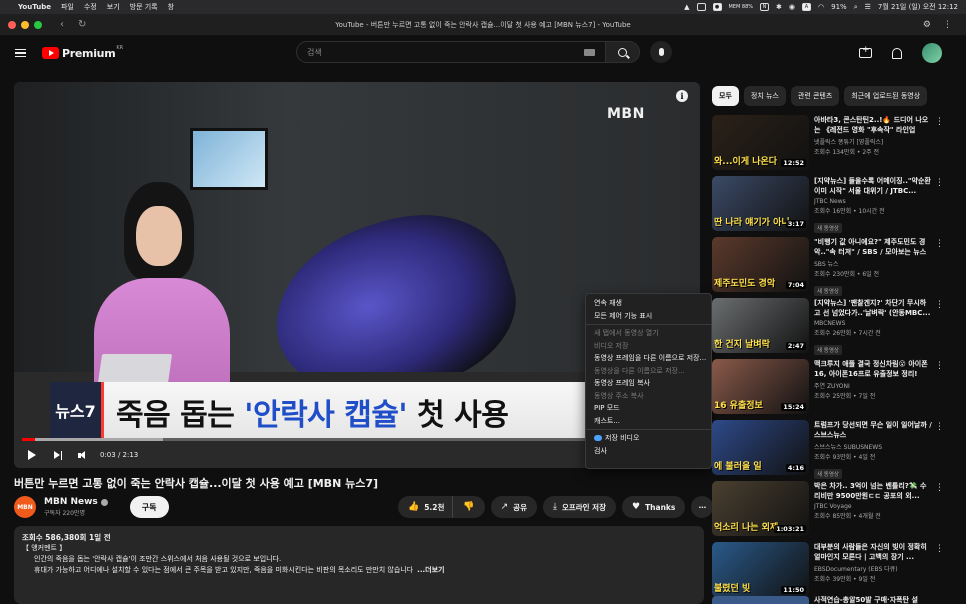  Describe the element at coordinates (760, 325) in the screenshot. I see `recommendation-thumbnail: 한 건지 날벼락 2:47` at that location.